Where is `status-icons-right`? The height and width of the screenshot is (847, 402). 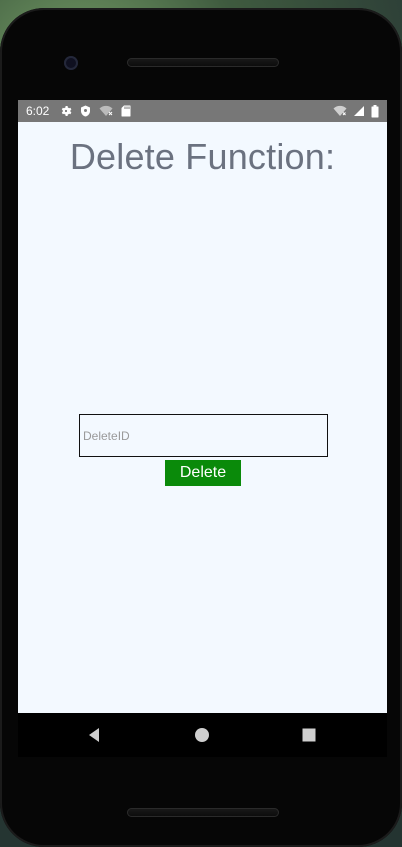
status-icons-right is located at coordinates (356, 111).